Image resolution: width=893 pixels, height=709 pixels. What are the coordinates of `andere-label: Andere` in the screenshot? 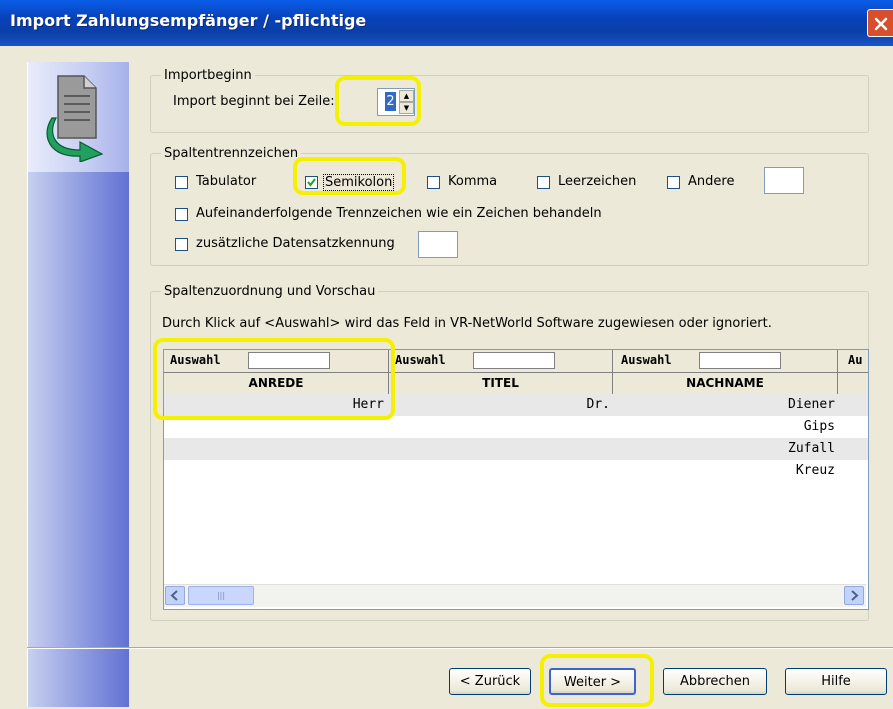 It's located at (711, 181).